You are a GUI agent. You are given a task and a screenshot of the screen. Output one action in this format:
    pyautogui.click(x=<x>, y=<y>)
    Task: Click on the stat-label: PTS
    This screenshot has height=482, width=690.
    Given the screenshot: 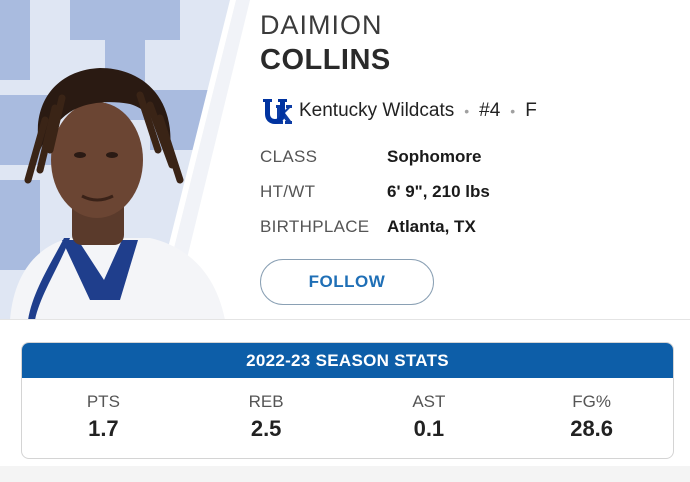 What is the action you would take?
    pyautogui.click(x=103, y=401)
    